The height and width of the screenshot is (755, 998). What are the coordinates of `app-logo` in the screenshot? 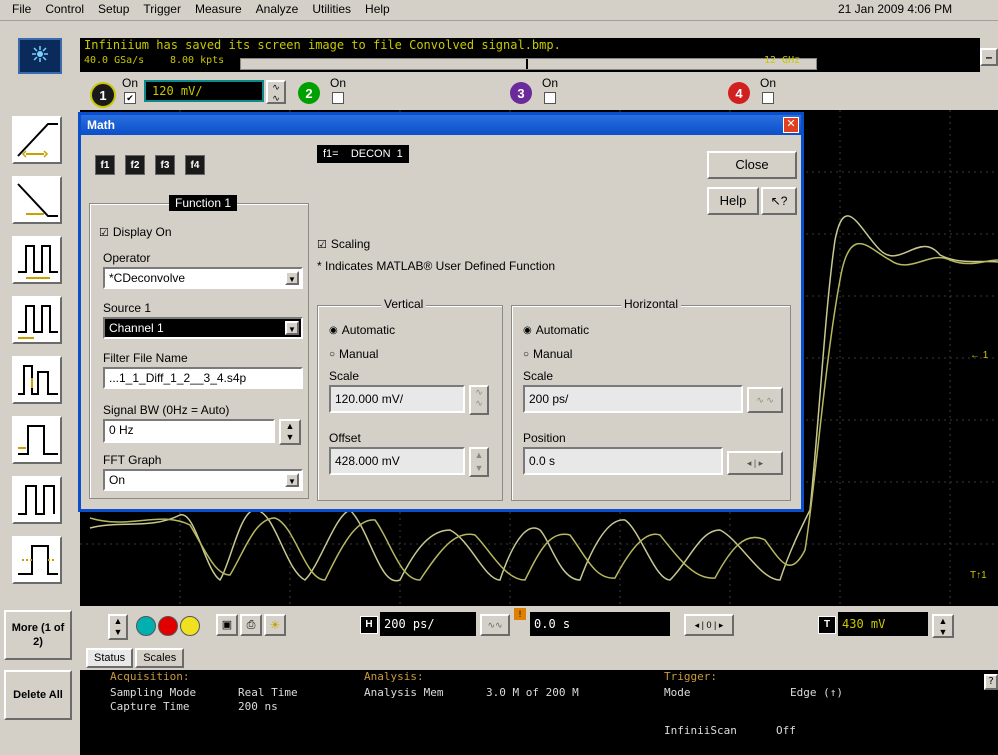 It's located at (40, 56).